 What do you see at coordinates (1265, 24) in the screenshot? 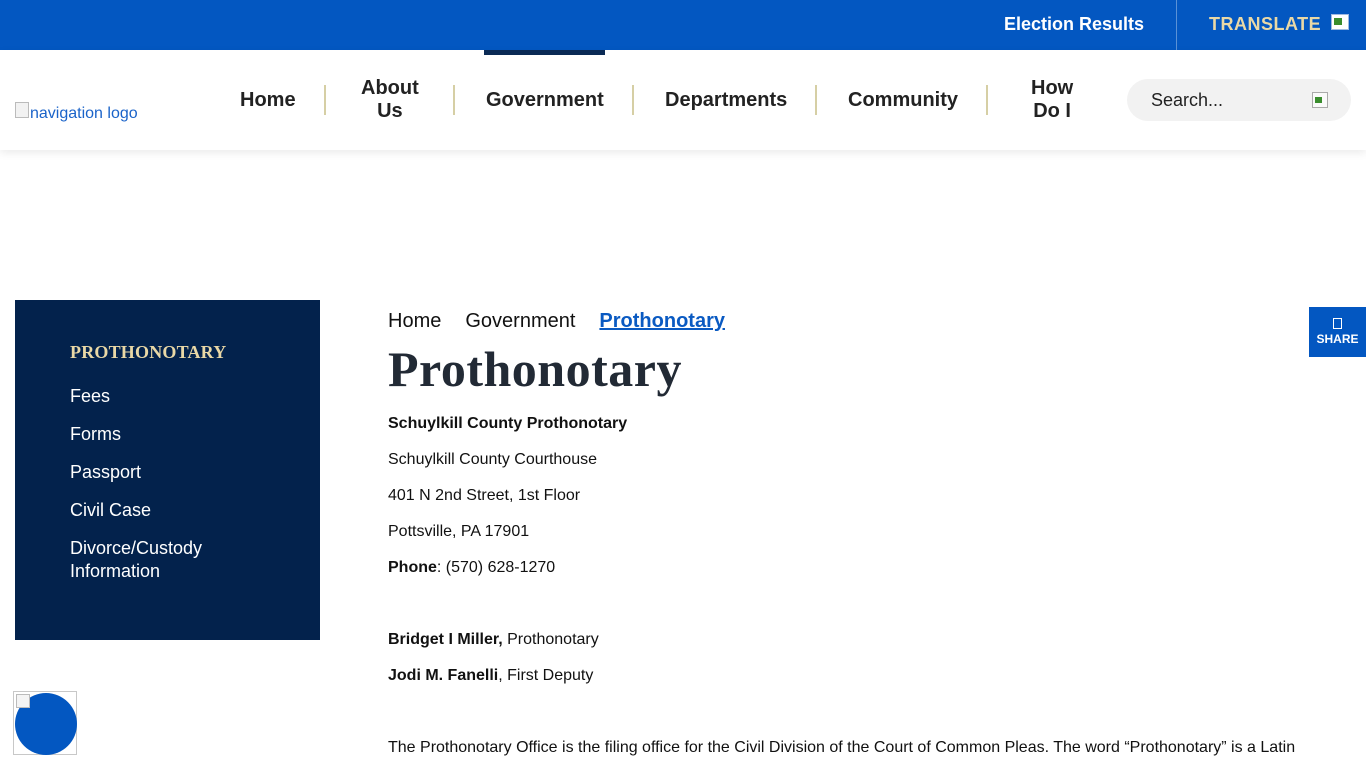
I see `translate-button: TRANSLATE` at bounding box center [1265, 24].